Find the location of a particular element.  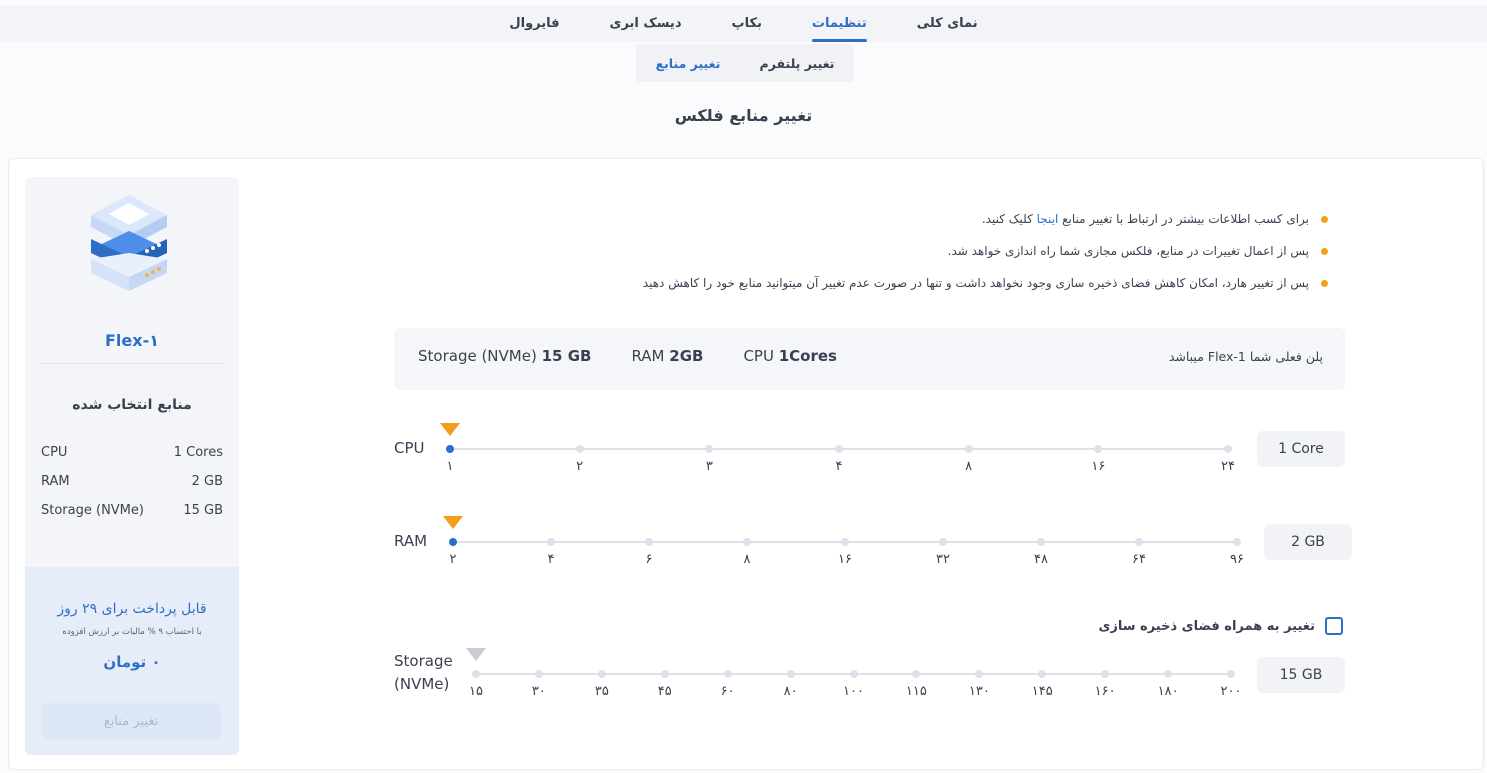

sub-tabs: تغییر پلتفرم تغییر منابع is located at coordinates (745, 63).